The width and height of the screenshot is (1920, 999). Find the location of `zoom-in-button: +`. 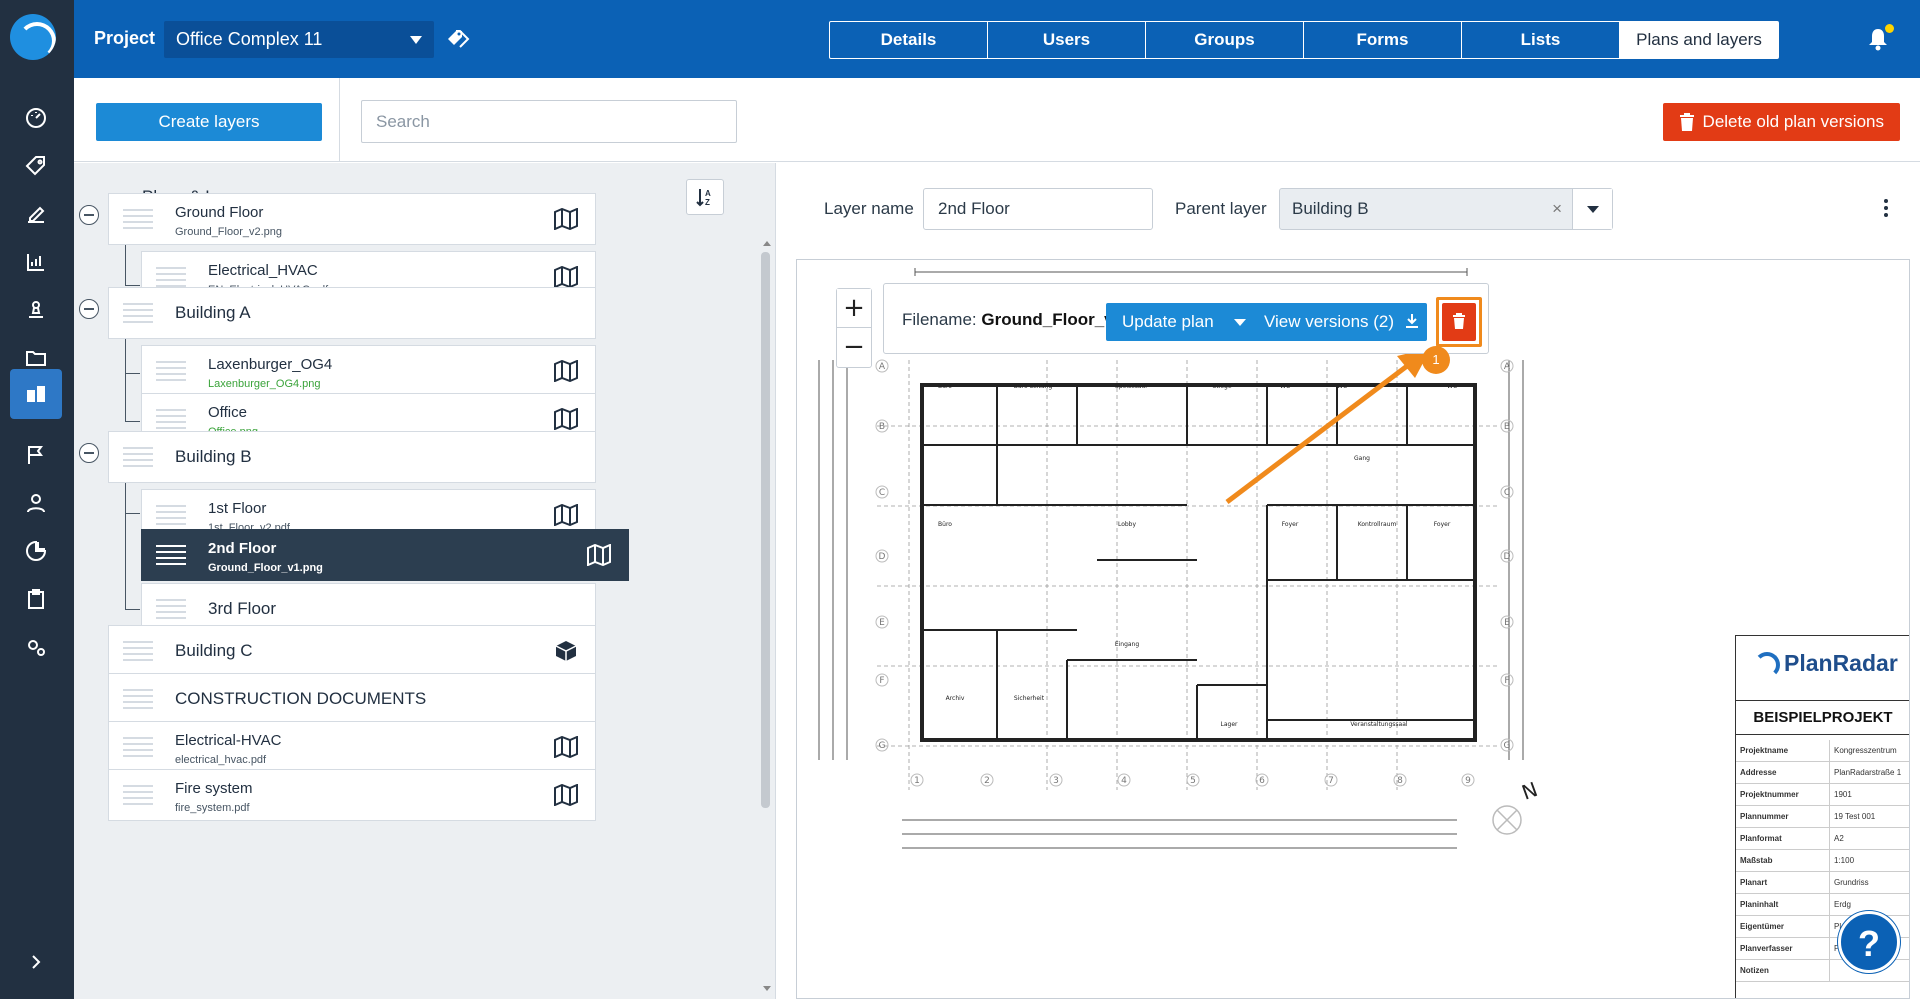

zoom-in-button: + is located at coordinates (854, 308).